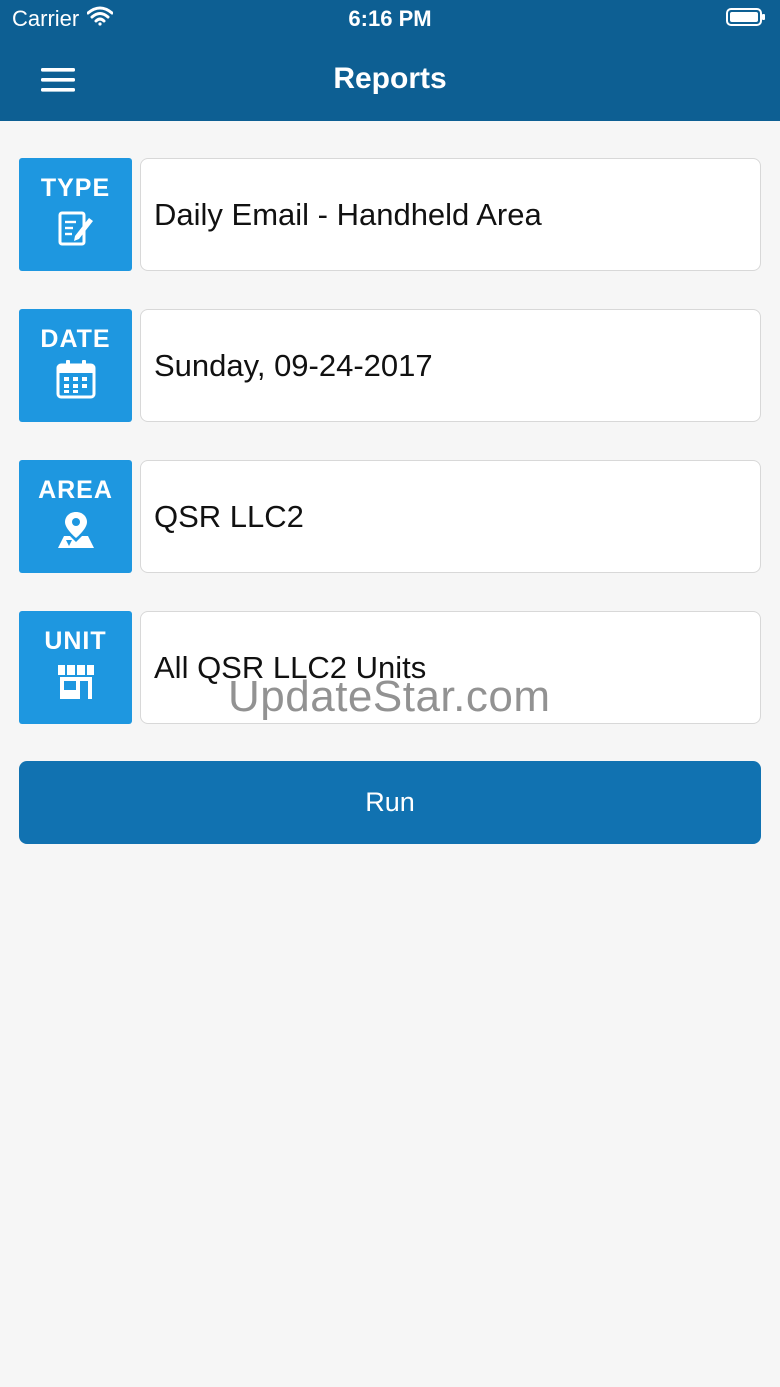 The width and height of the screenshot is (780, 1387). I want to click on area-row: AREA QSR LLC2, so click(390, 517).